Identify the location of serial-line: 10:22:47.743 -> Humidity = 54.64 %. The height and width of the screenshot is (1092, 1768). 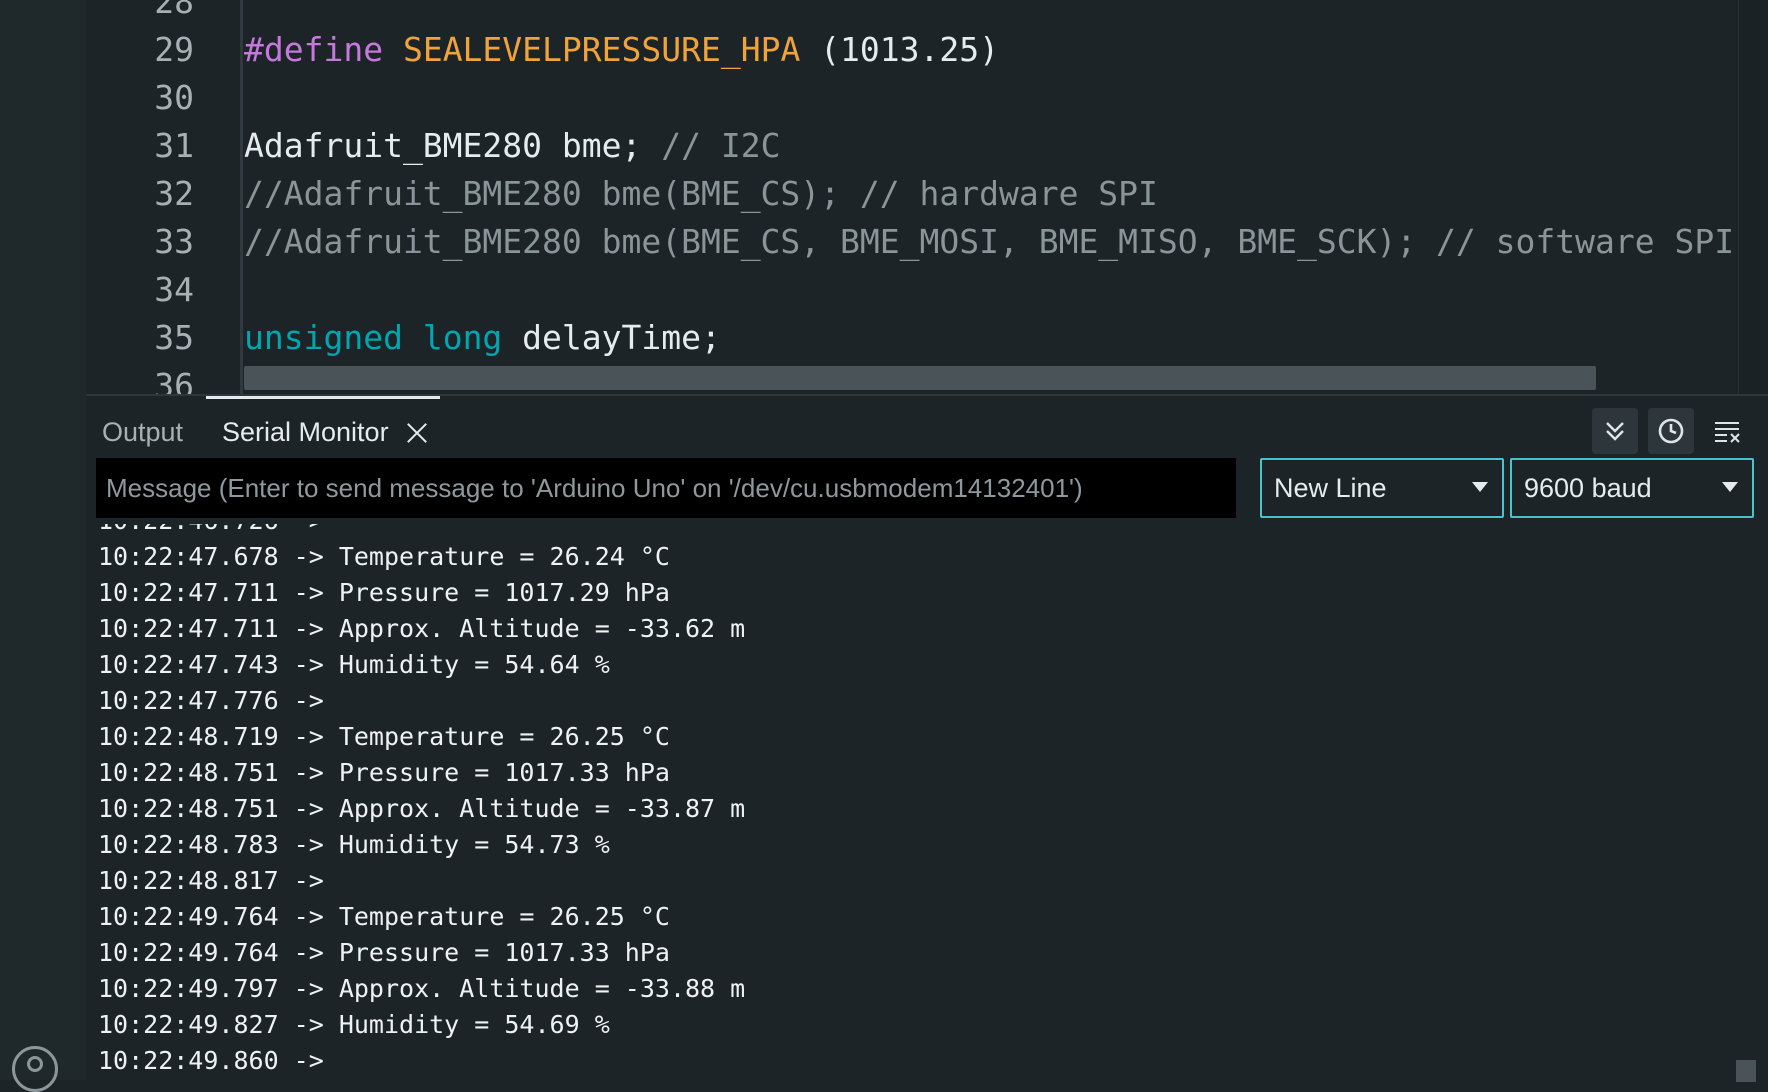
(354, 664).